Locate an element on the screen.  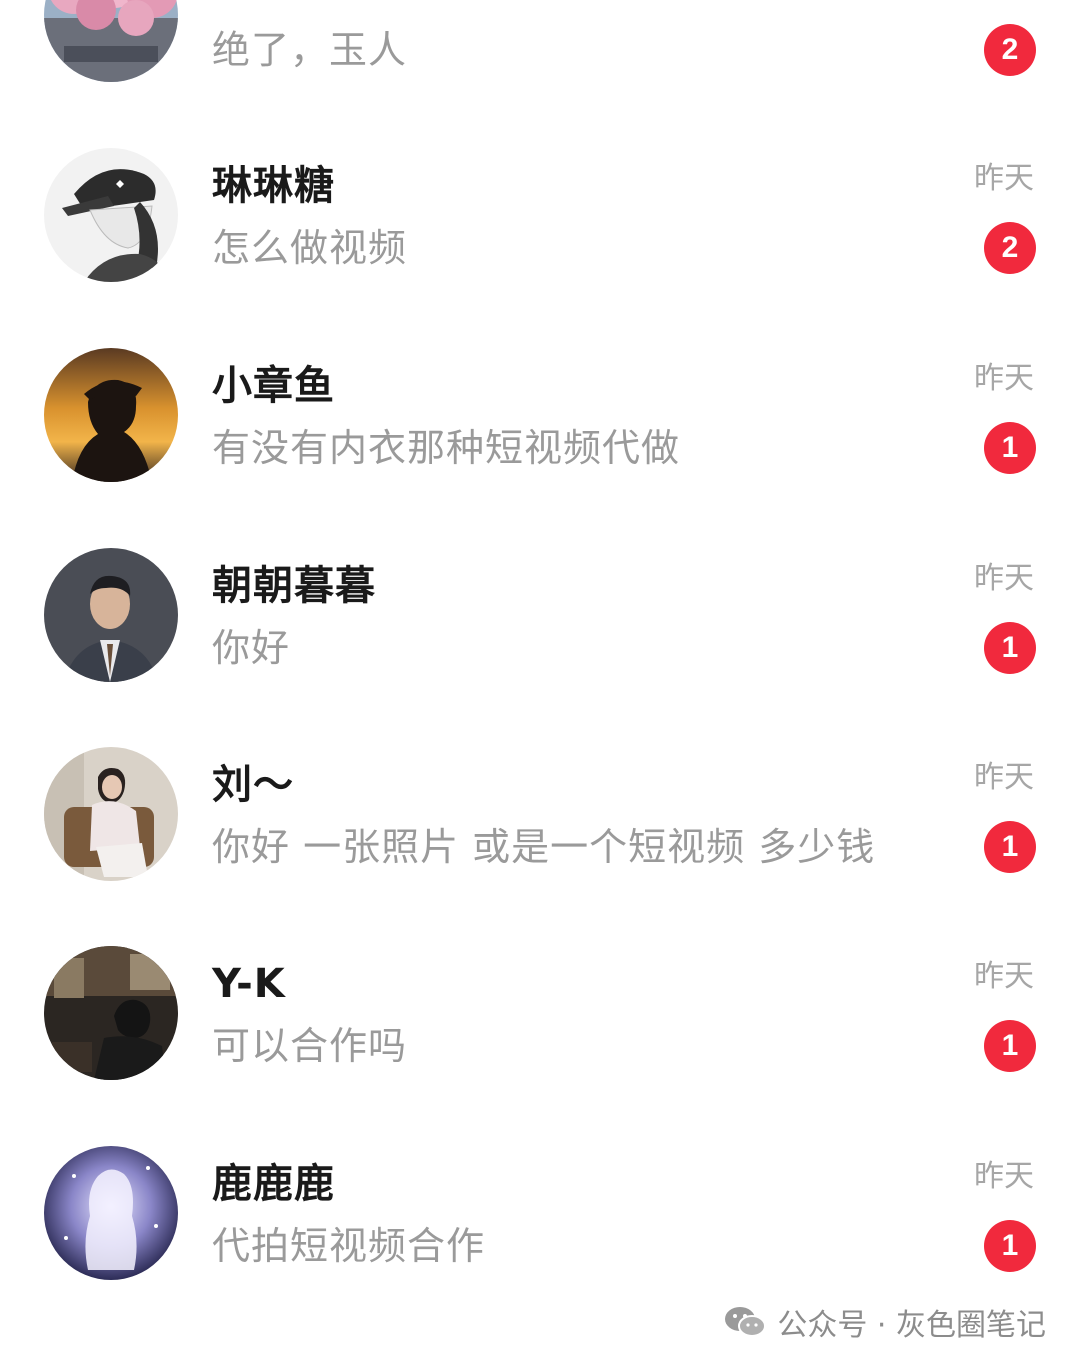
watermark-text: 公众号 · 灰色圈笔记 is located at coordinates (911, 1325).